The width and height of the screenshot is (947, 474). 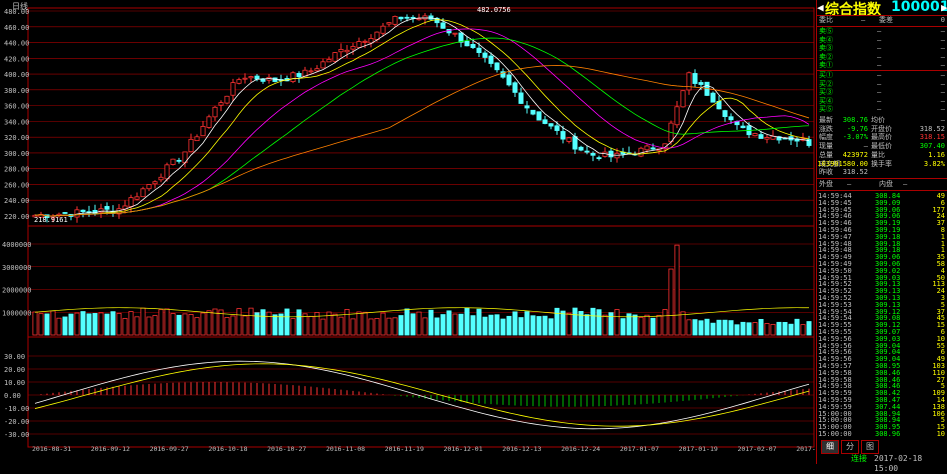 I want to click on price-tick-label: 440.00, so click(x=16, y=44).